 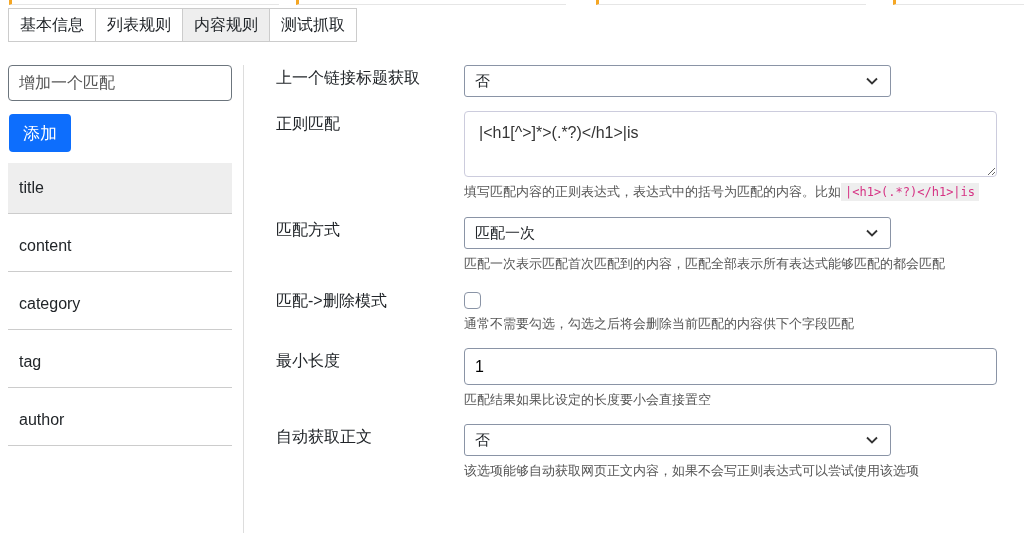 I want to click on field-label: 匹配方式, so click(x=308, y=230).